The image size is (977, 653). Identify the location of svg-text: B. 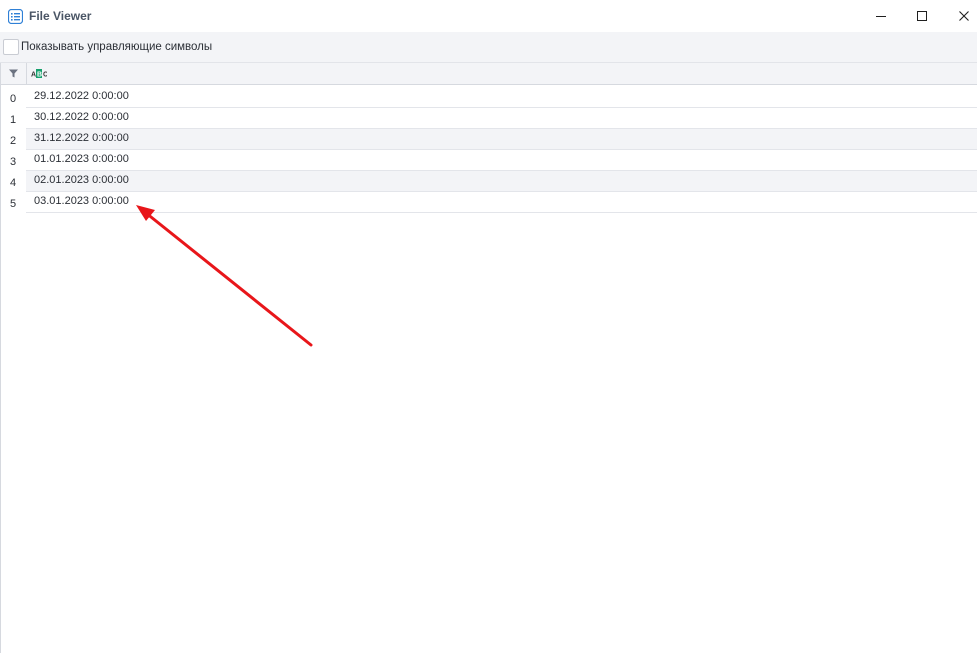
(39, 75).